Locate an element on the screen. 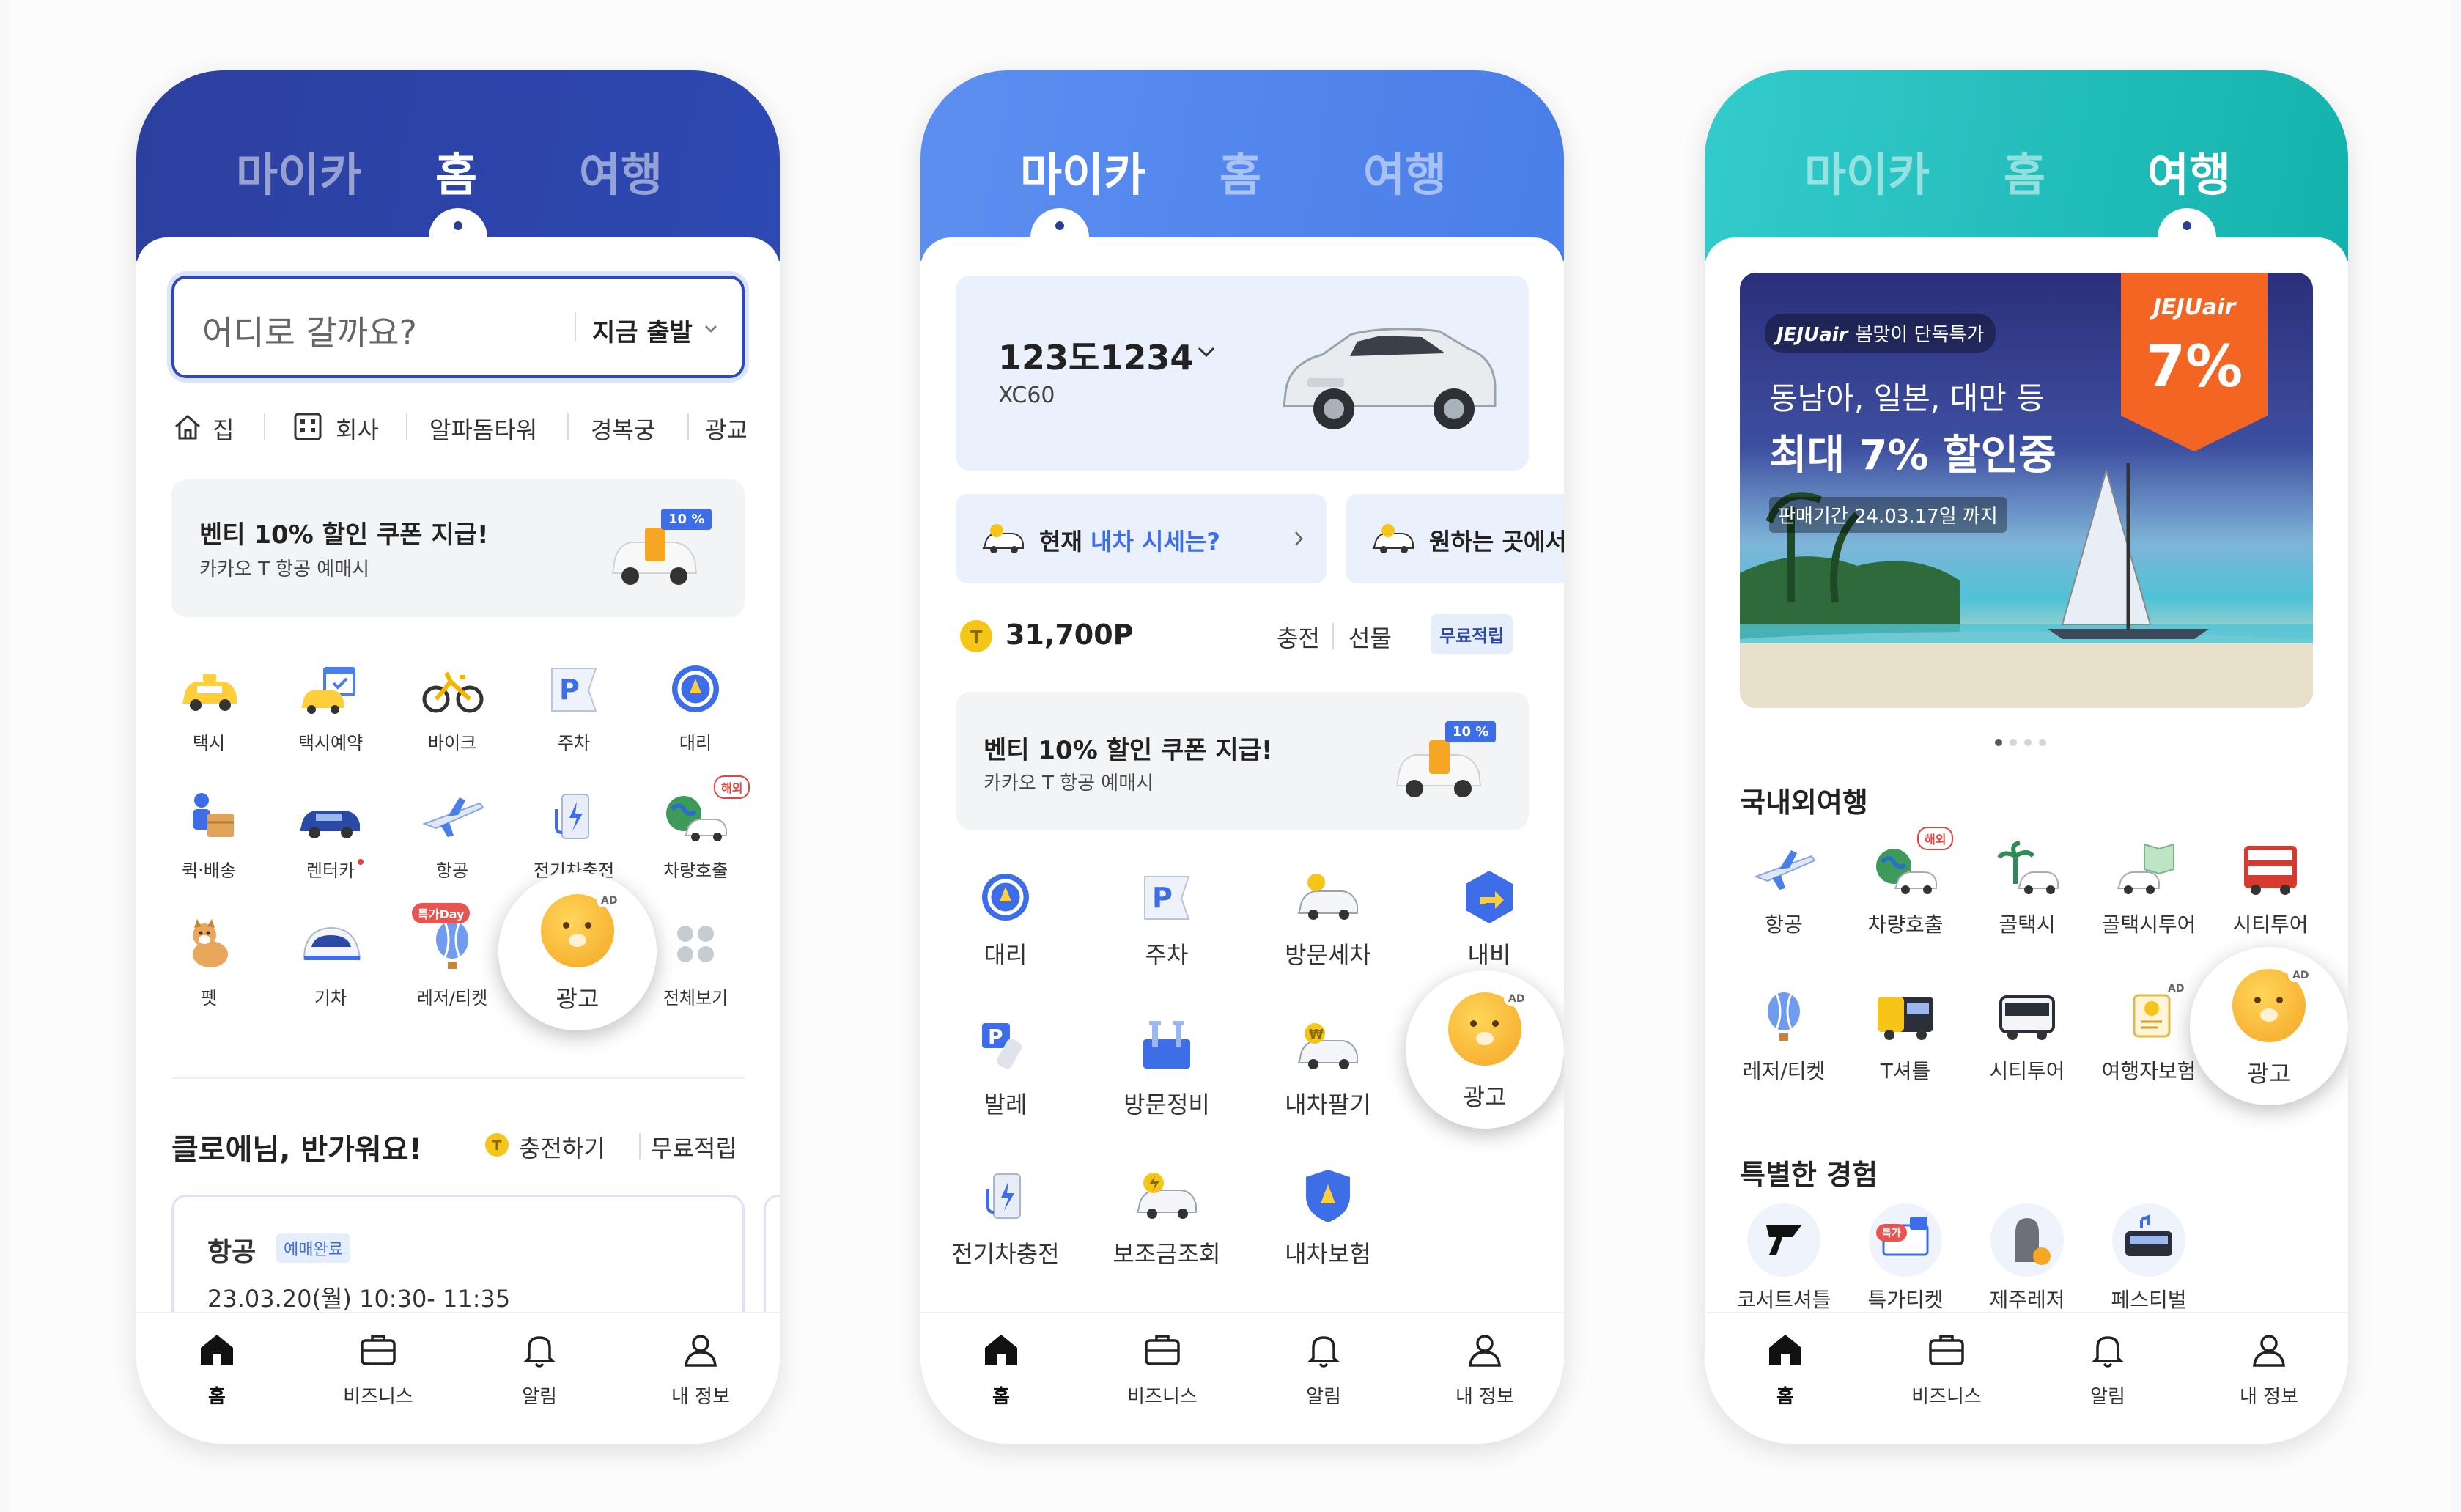 The width and height of the screenshot is (2461, 1512). service-city-tour: 시티투어 is located at coordinates (2270, 889).